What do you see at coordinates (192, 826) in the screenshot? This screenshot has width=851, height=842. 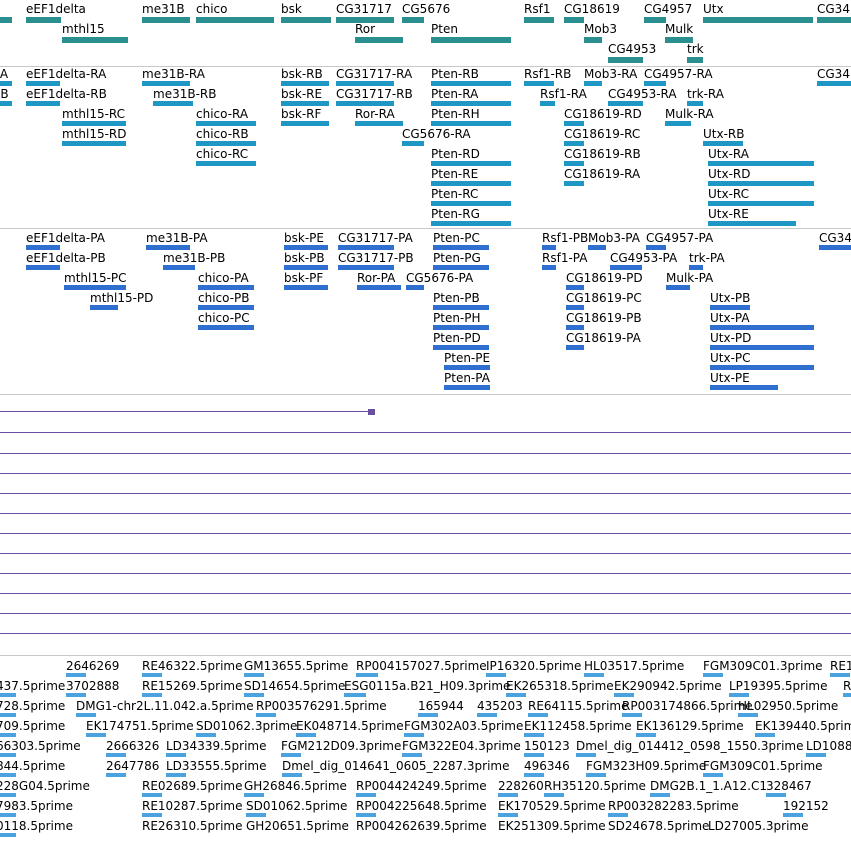 I see `est-label: RE26310.5prime` at bounding box center [192, 826].